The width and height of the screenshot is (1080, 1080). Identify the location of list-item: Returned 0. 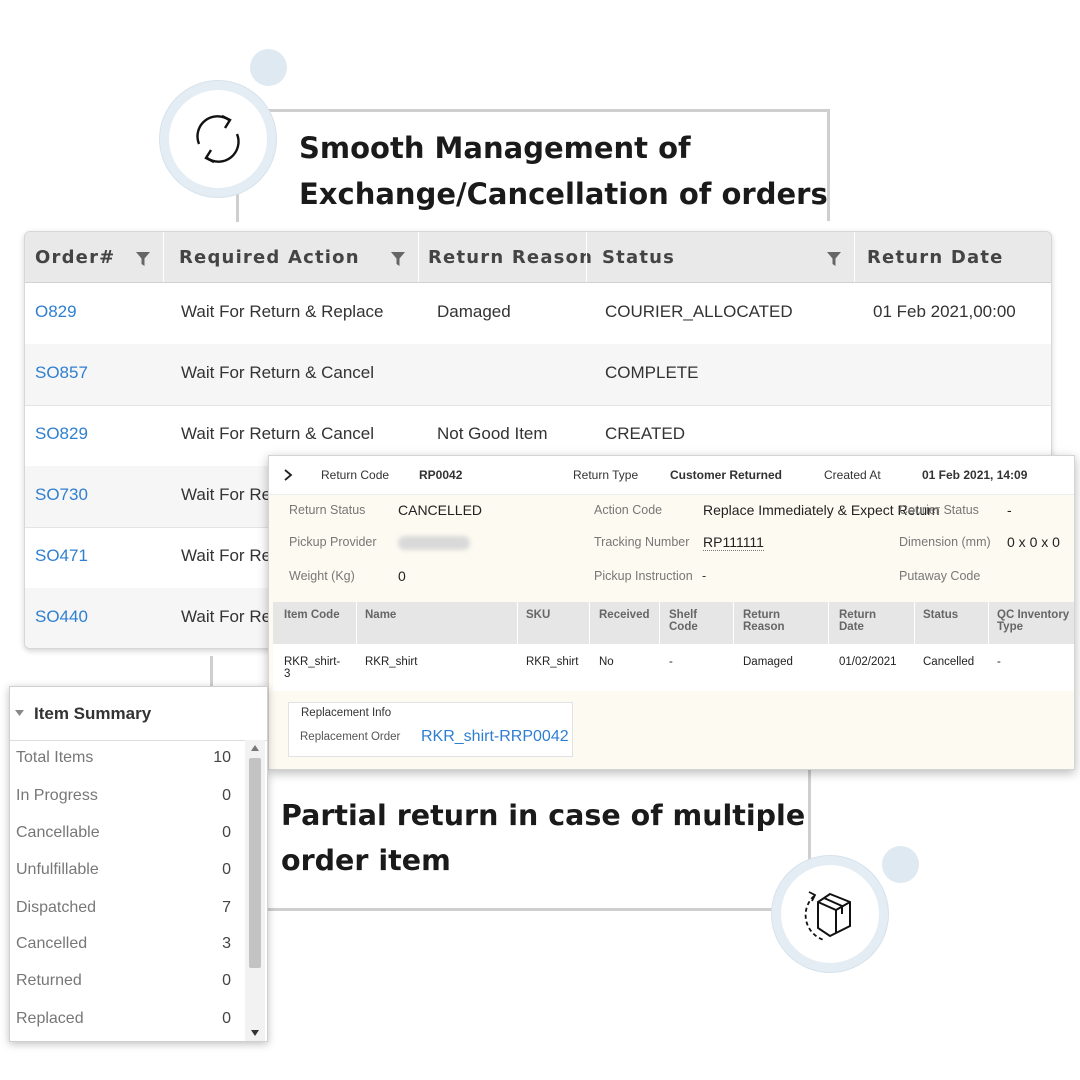
(127, 981).